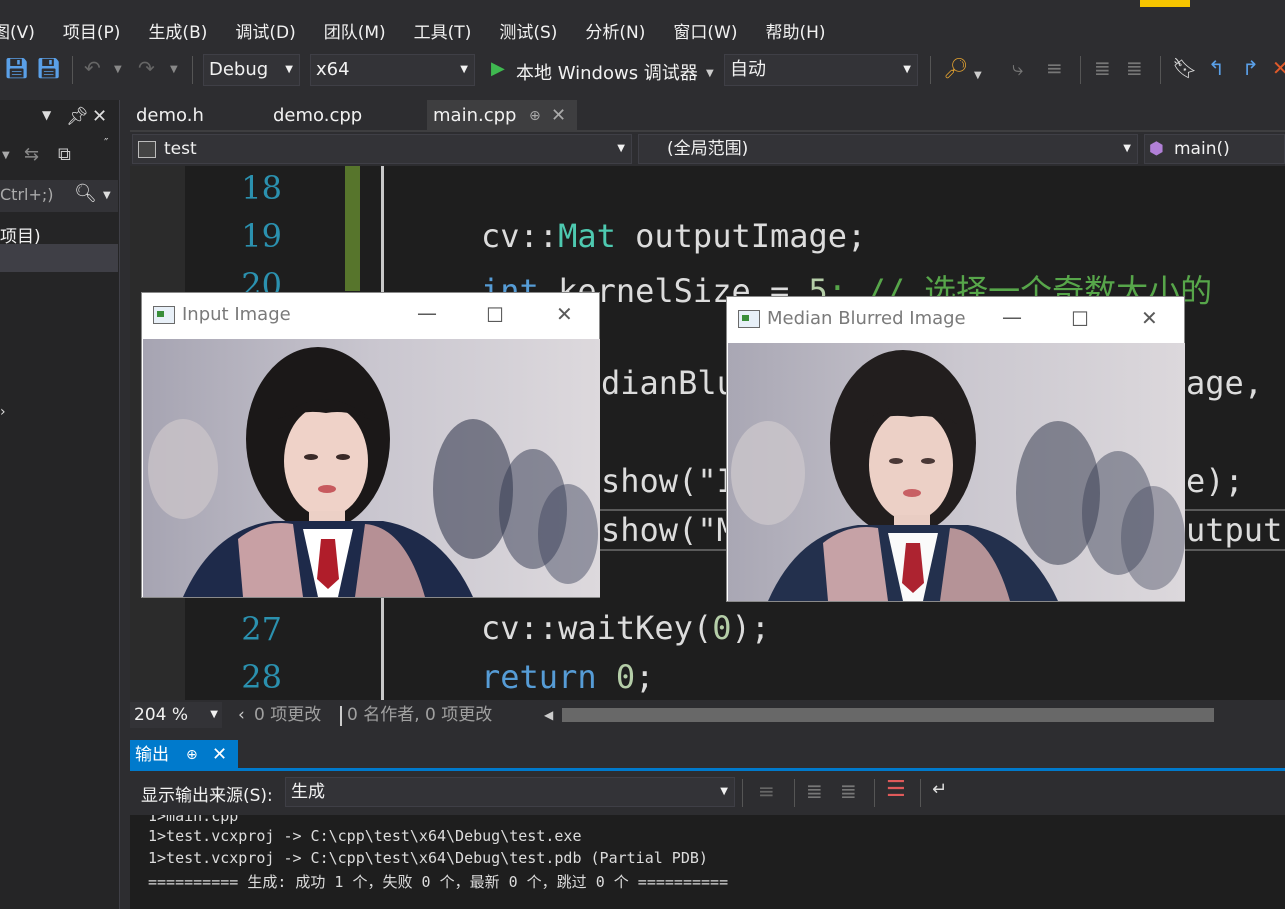 The image size is (1285, 909). Describe the element at coordinates (1134, 68) in the screenshot. I see `uncomment-icon: ≣` at that location.